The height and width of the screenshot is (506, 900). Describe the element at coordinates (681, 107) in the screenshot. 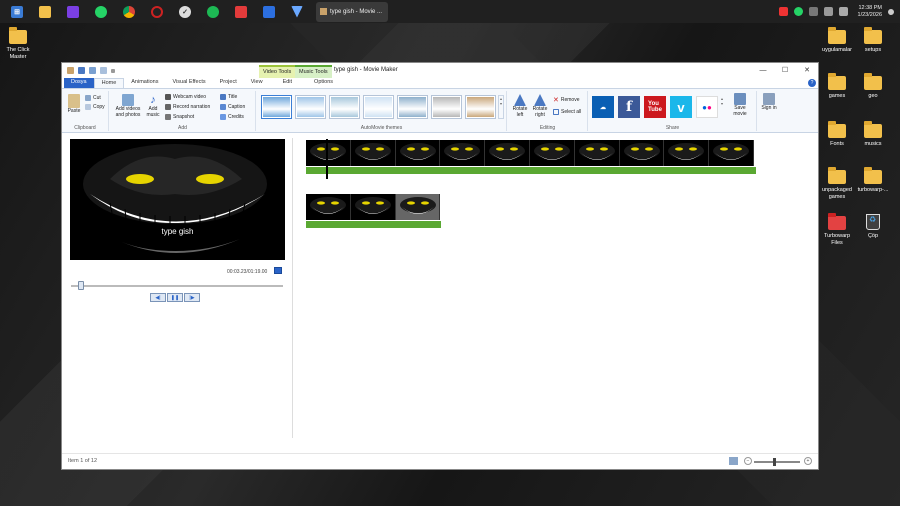

I see `vimeo-icon: v` at that location.